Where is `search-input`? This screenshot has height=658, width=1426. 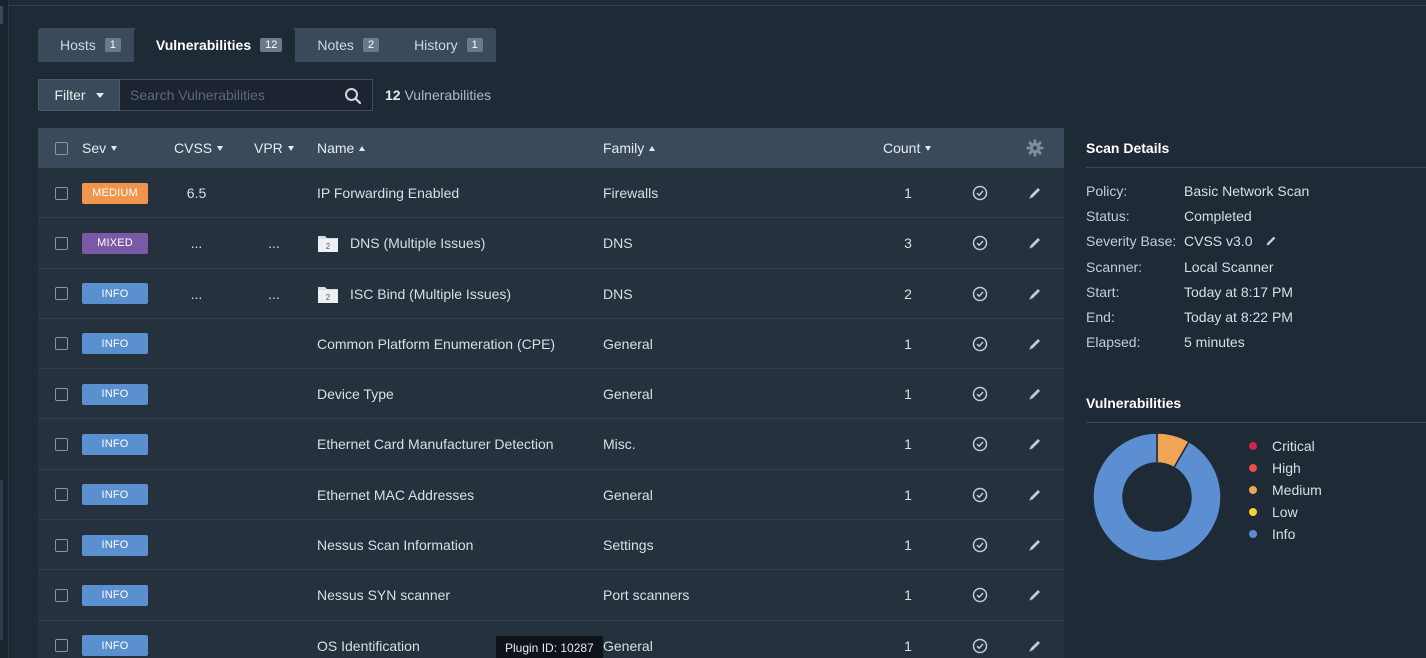 search-input is located at coordinates (230, 95).